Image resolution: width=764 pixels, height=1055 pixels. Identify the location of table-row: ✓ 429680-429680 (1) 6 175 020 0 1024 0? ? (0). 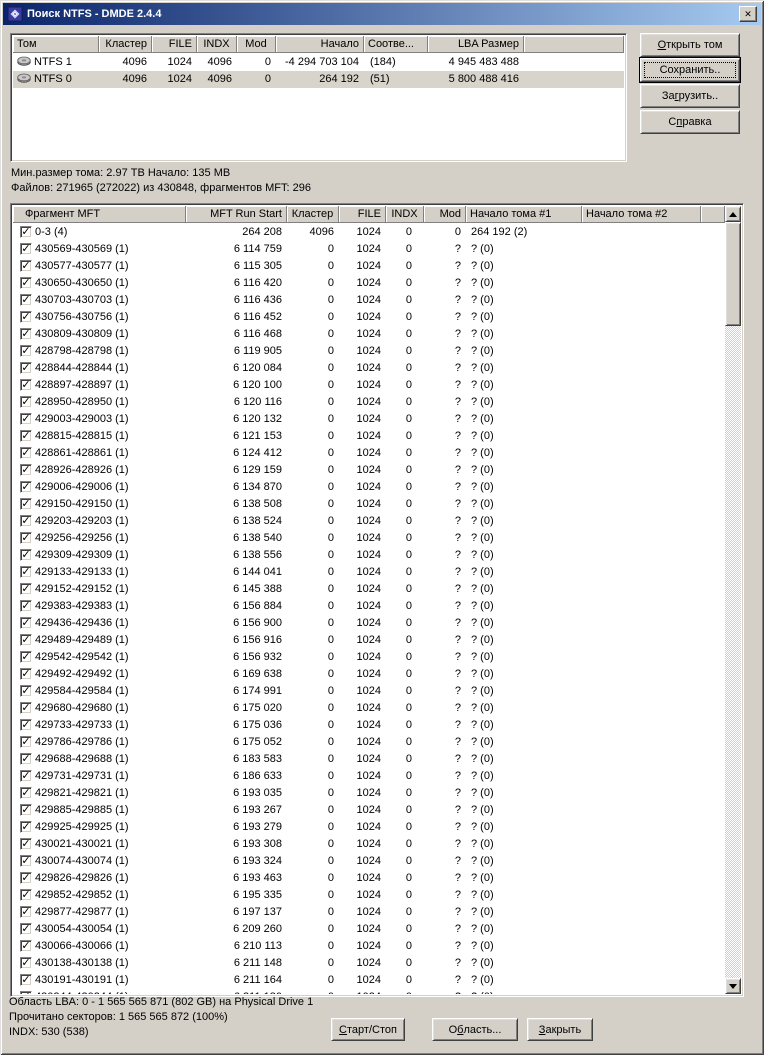
(377, 708).